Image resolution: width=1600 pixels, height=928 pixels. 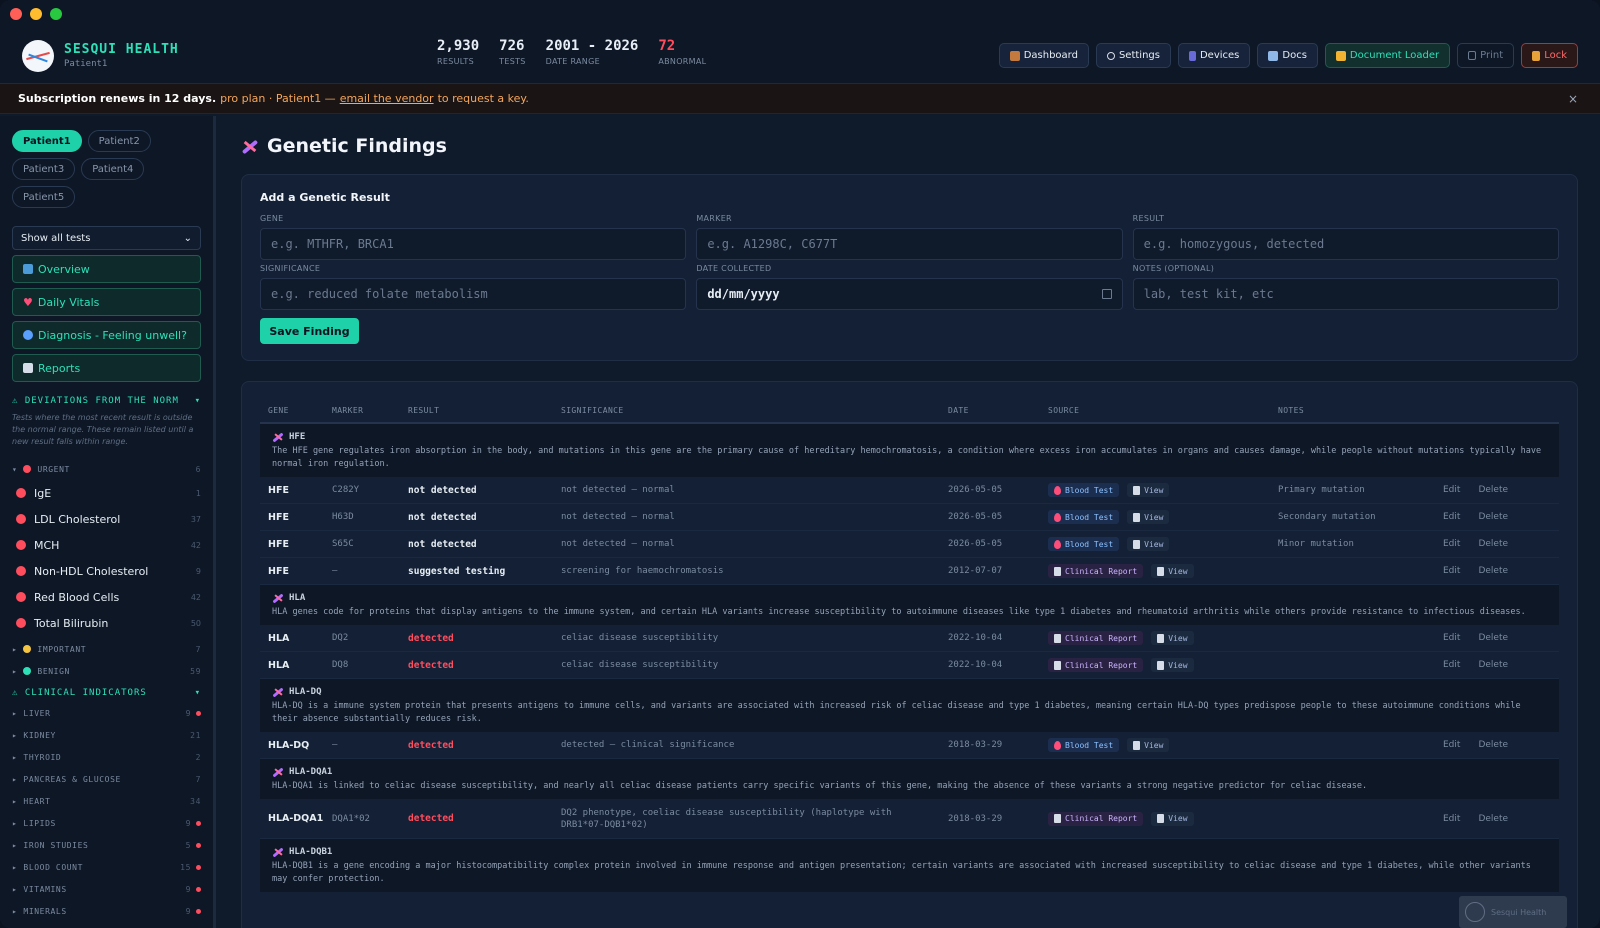 What do you see at coordinates (106, 779) in the screenshot?
I see `clinical-item-pancreas: ▸ PANCREAS & GLUCOSE 7` at bounding box center [106, 779].